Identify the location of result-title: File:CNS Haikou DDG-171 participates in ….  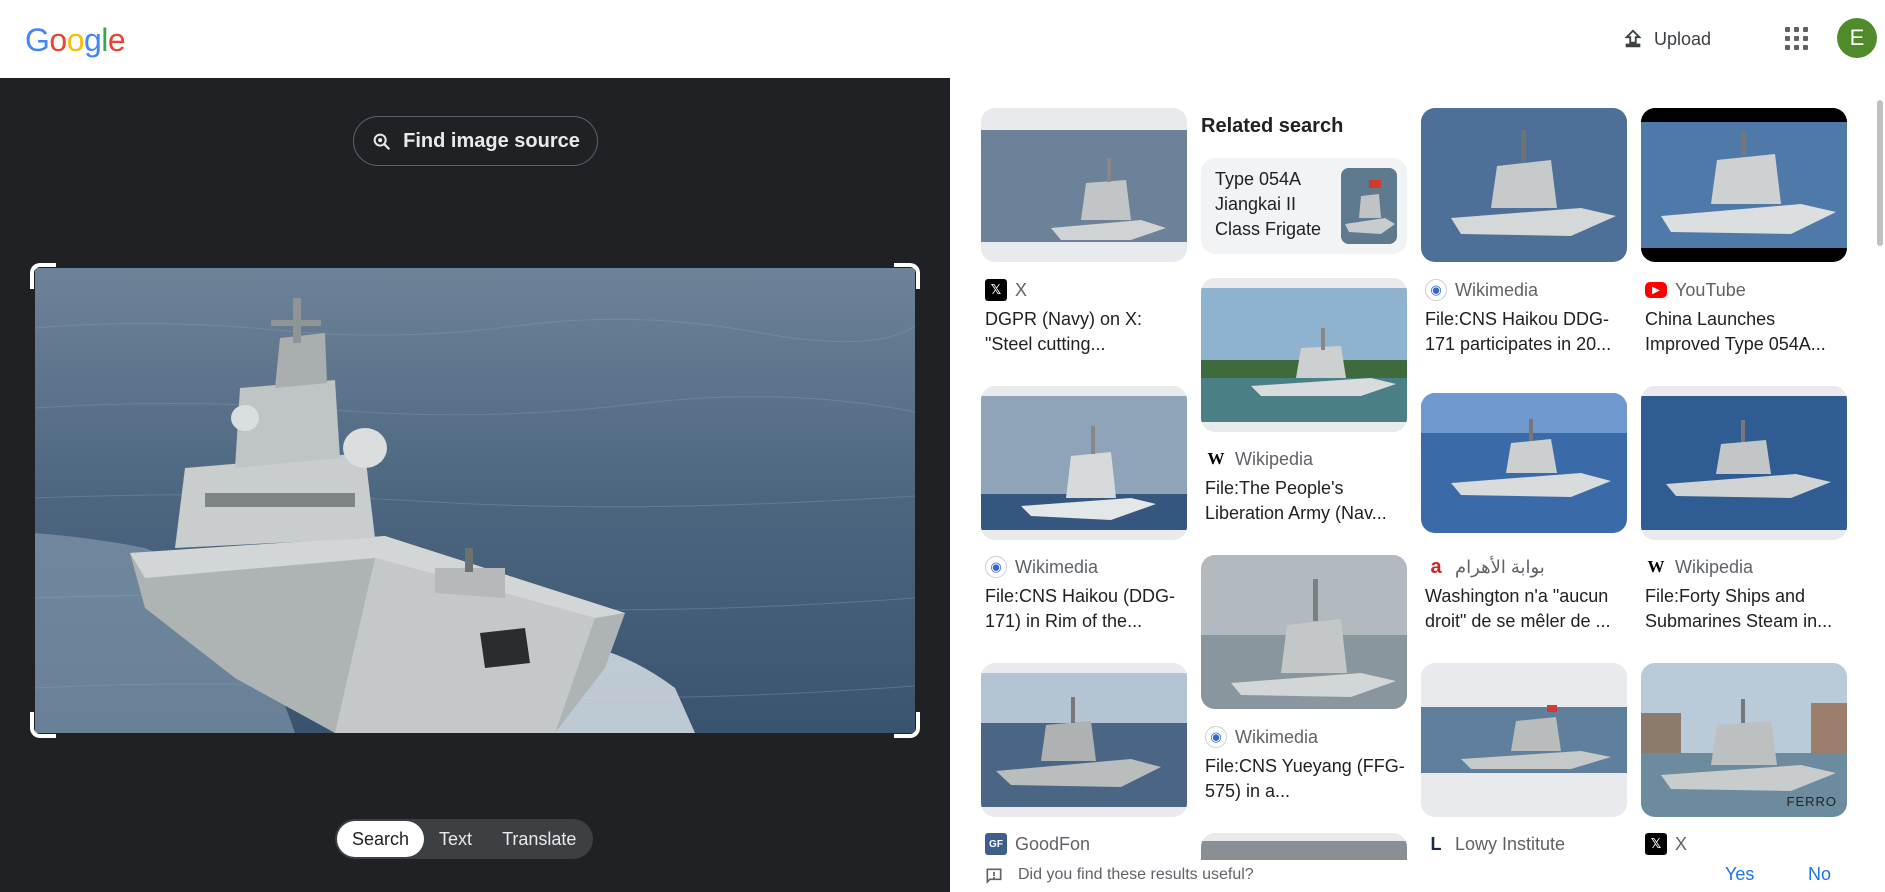
(1528, 332).